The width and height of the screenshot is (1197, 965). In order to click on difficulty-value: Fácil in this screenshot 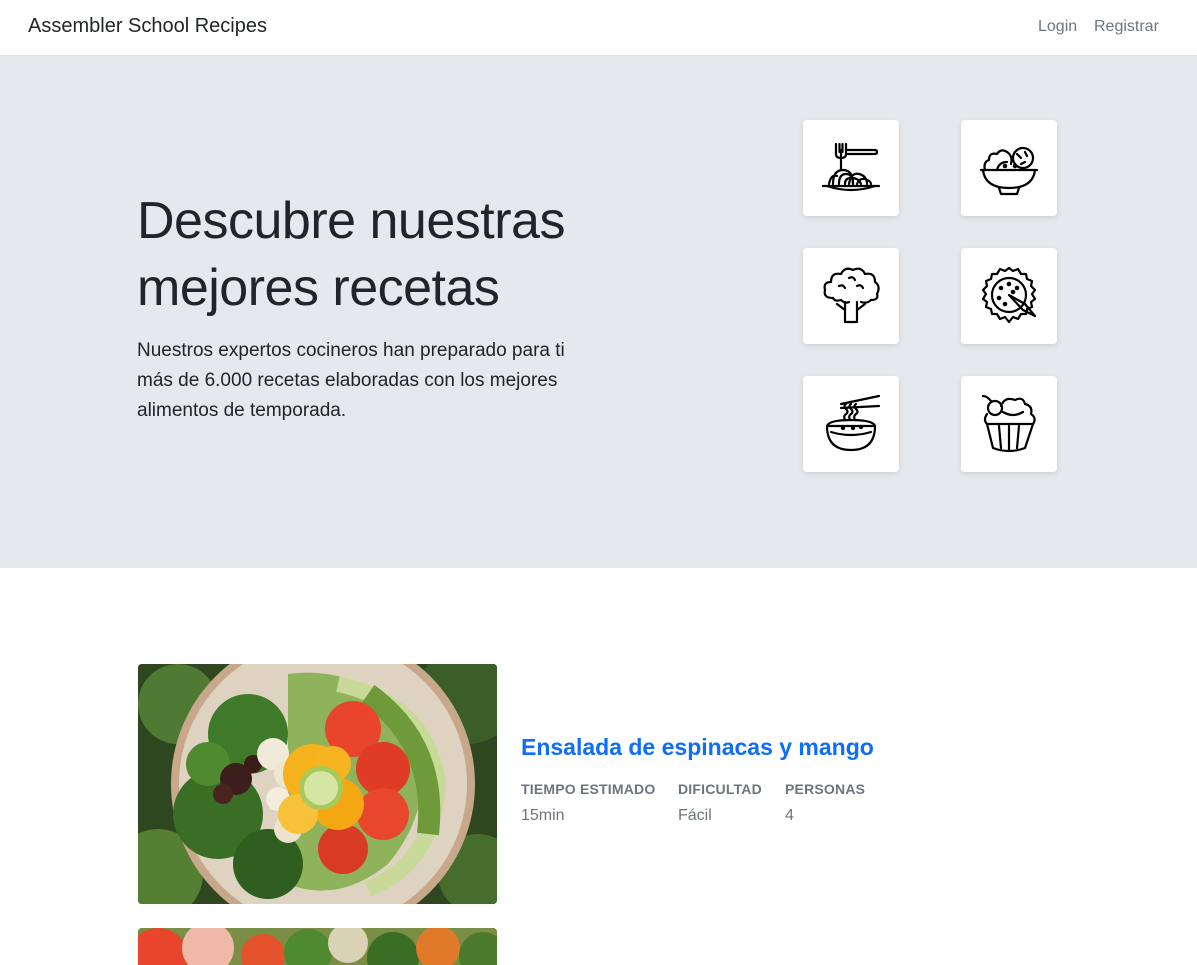, I will do `click(695, 815)`.